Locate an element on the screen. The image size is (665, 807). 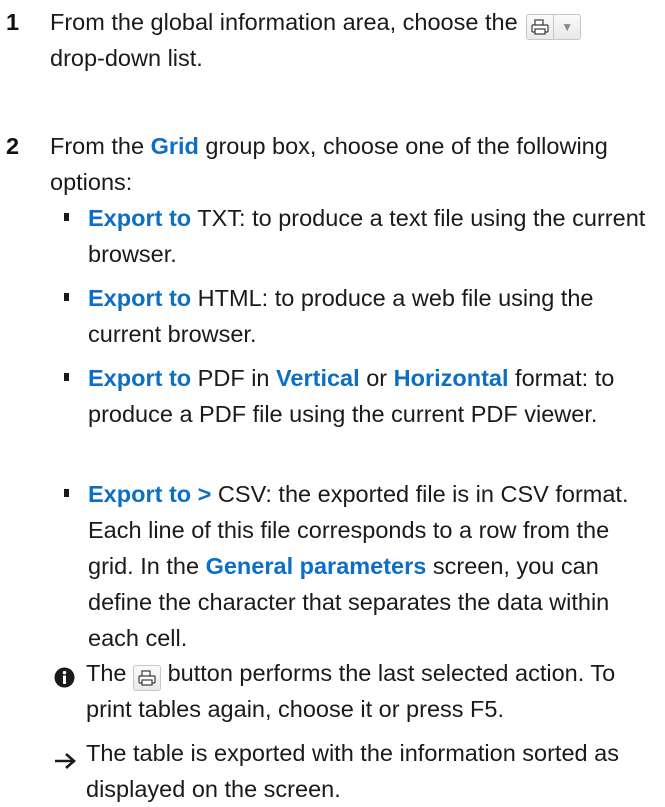
general-parameters-label: General parameters is located at coordinates (316, 566).